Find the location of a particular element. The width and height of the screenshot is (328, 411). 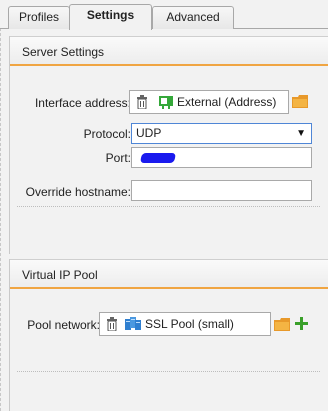

network-icon is located at coordinates (166, 105).